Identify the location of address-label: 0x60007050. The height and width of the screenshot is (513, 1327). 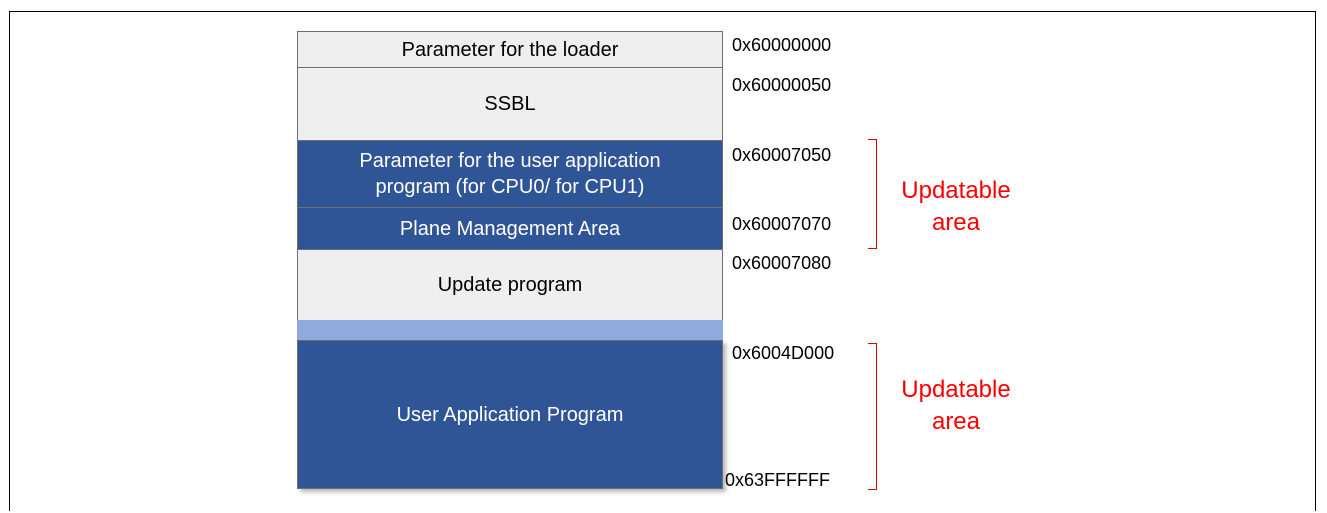
(782, 155).